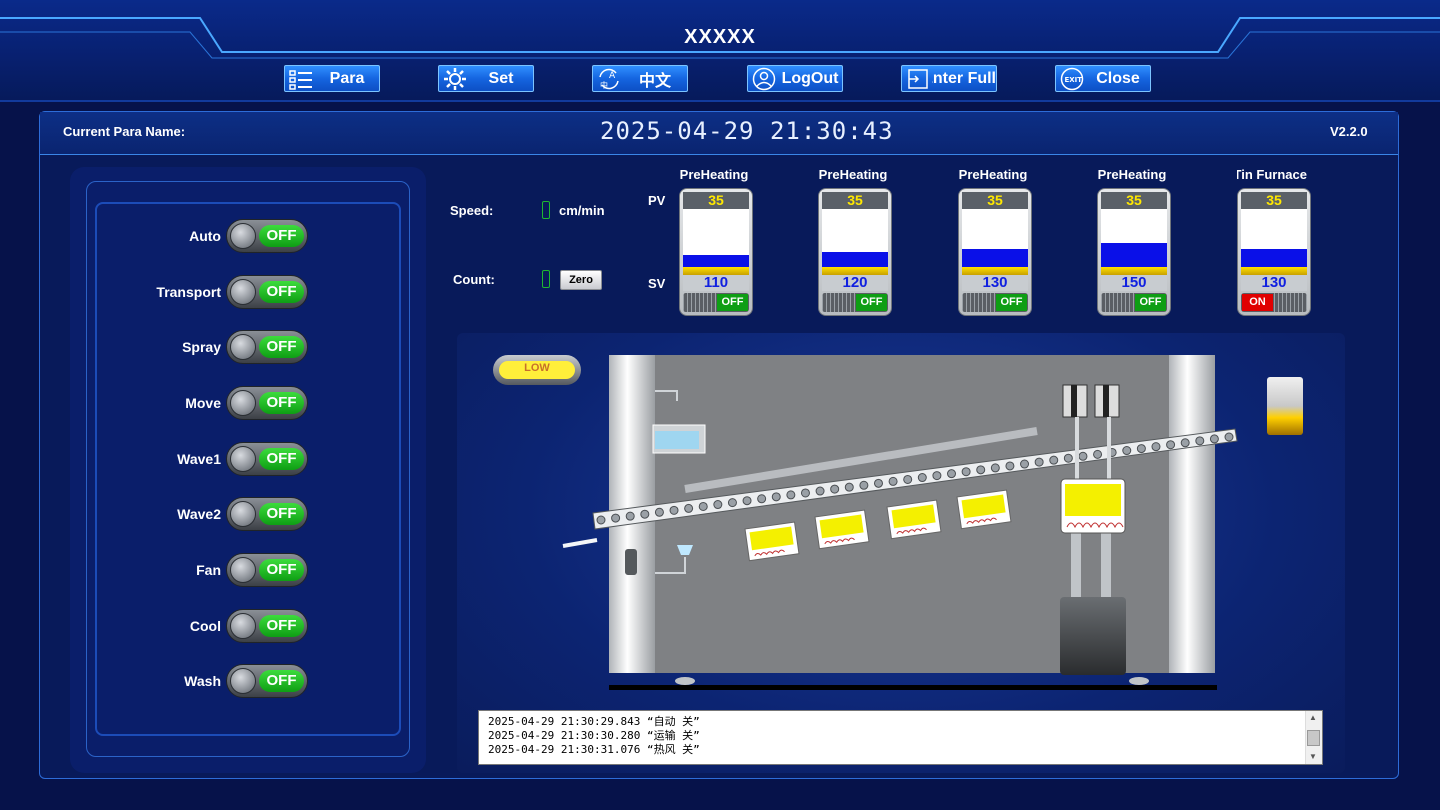 The height and width of the screenshot is (810, 1440). What do you see at coordinates (1134, 302) in the screenshot?
I see `heater-4-switch: OFF` at bounding box center [1134, 302].